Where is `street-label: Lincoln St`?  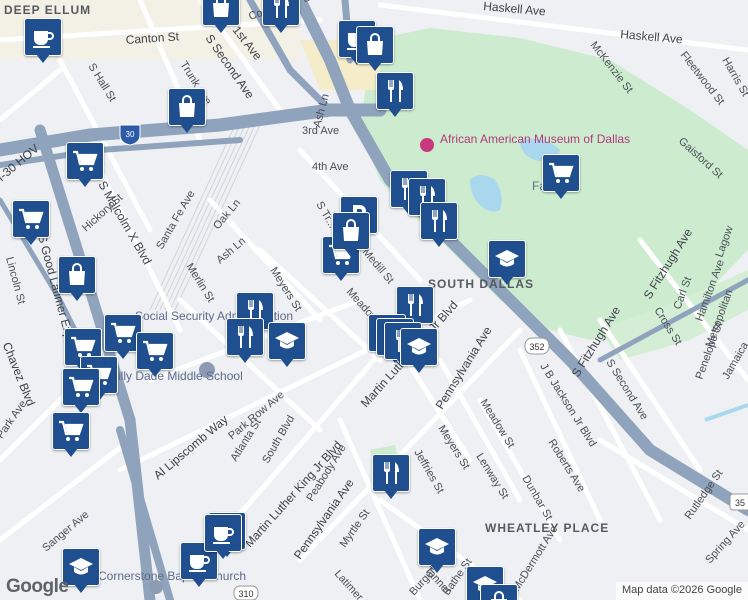 street-label: Lincoln St is located at coordinates (15, 281).